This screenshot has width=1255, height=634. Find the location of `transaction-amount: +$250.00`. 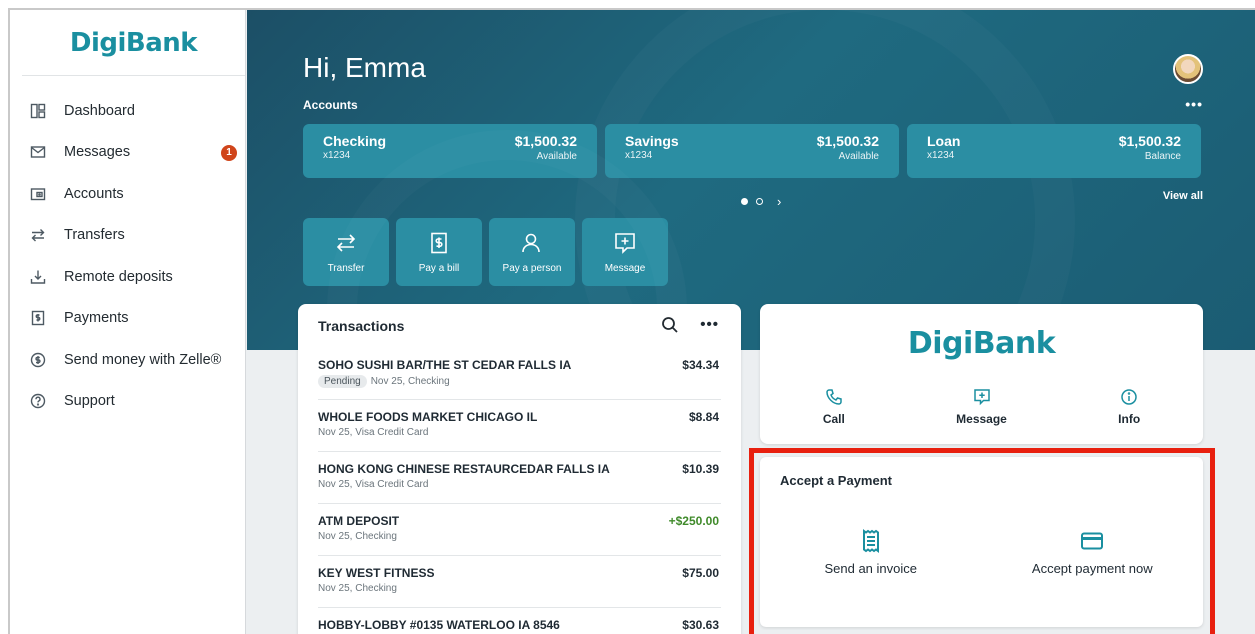

transaction-amount: +$250.00 is located at coordinates (693, 521).